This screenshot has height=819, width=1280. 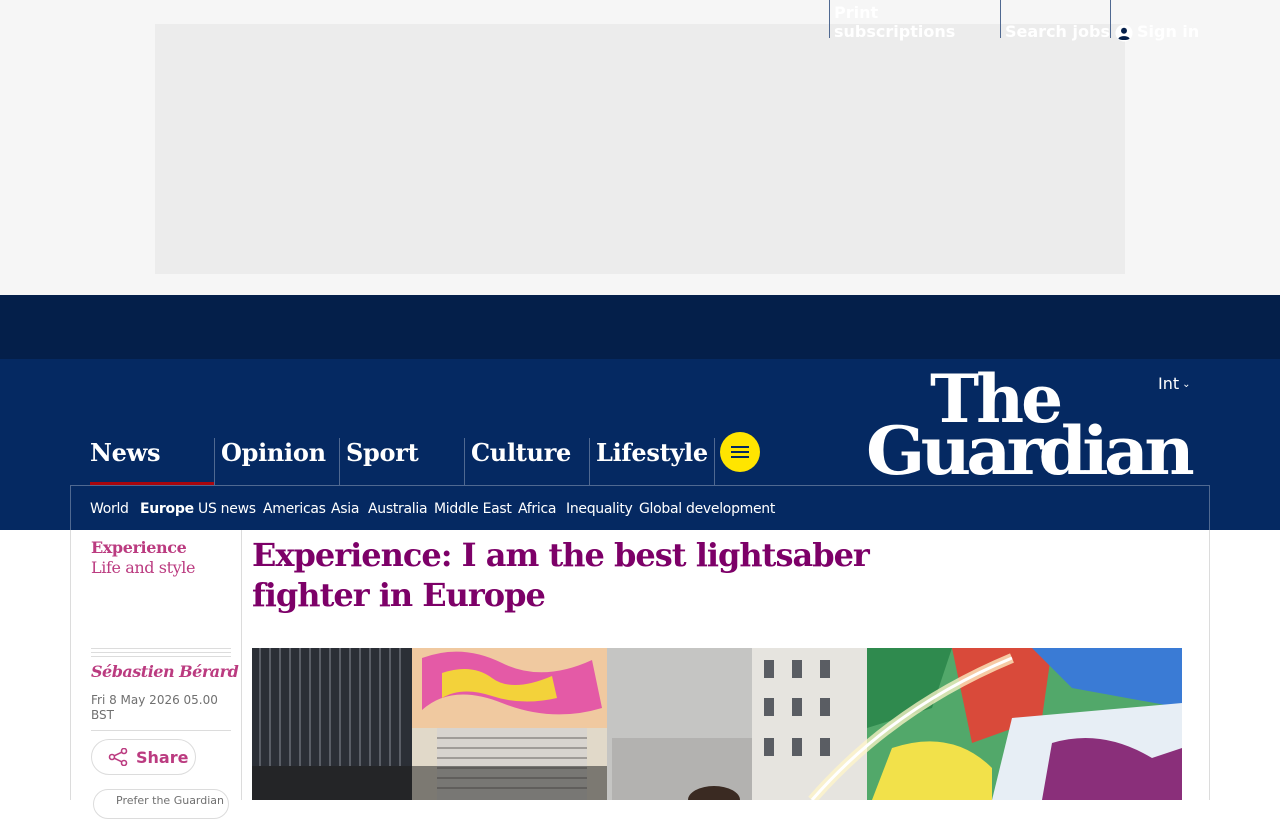 I want to click on logo-word-guardian: Guardian, so click(x=1030, y=445).